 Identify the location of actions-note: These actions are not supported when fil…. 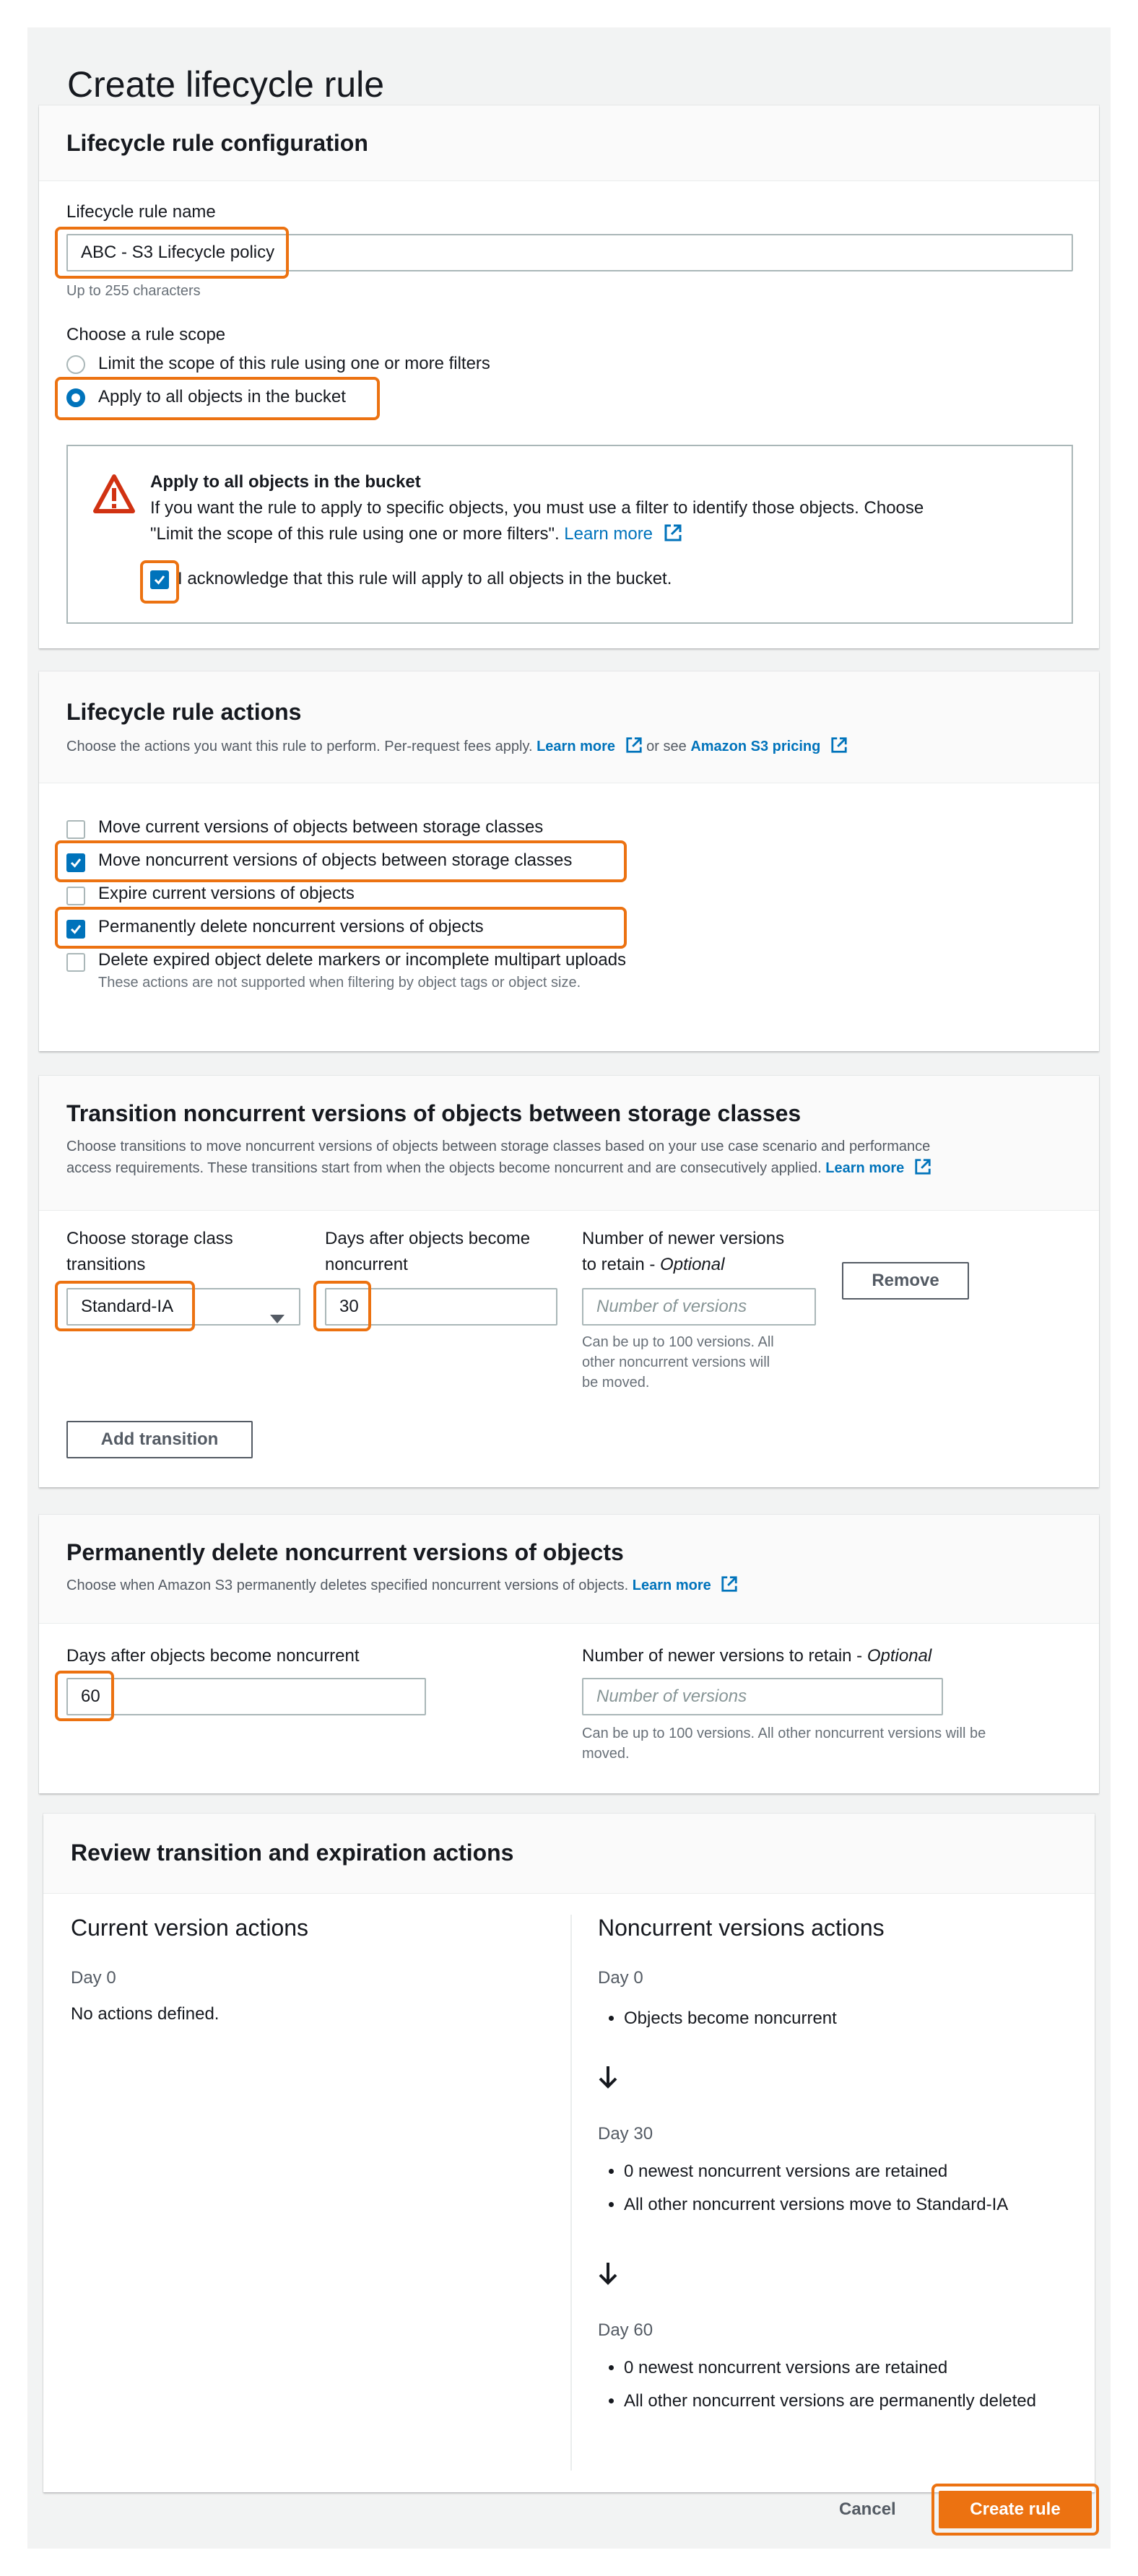
(339, 983).